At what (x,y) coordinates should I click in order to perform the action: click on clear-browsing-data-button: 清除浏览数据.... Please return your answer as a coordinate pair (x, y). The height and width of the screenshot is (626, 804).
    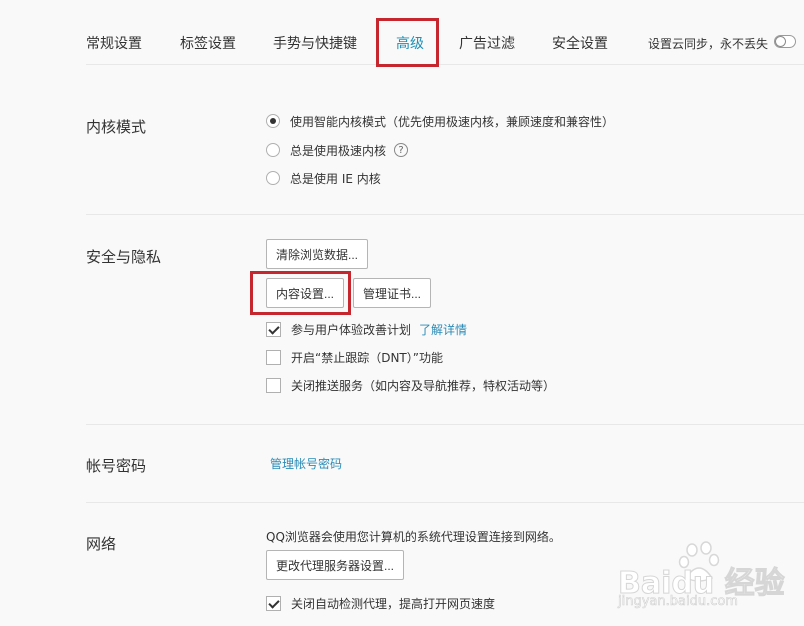
    Looking at the image, I should click on (317, 254).